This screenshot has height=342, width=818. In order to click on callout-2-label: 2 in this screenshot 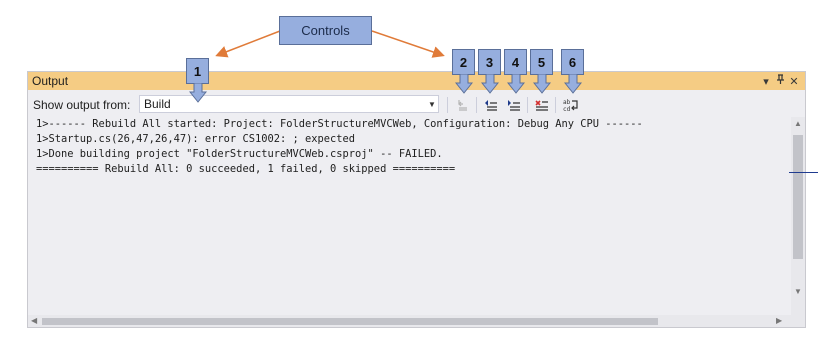, I will do `click(463, 62)`.